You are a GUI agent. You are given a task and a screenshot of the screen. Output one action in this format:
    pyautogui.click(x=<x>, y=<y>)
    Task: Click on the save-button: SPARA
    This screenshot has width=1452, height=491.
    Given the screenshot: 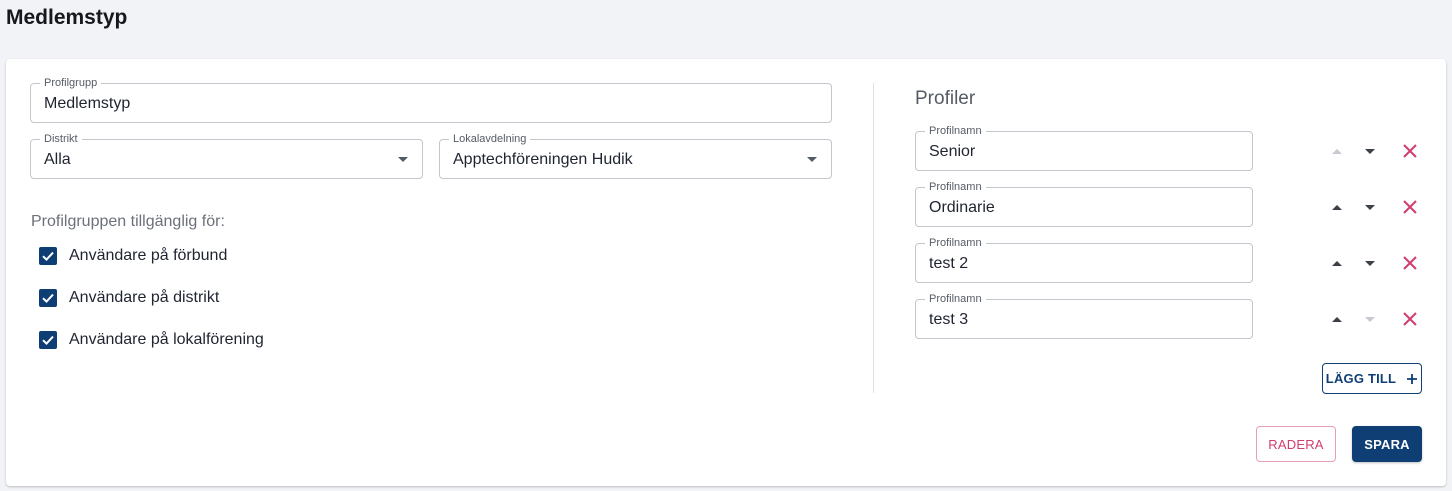 What is the action you would take?
    pyautogui.click(x=1387, y=444)
    